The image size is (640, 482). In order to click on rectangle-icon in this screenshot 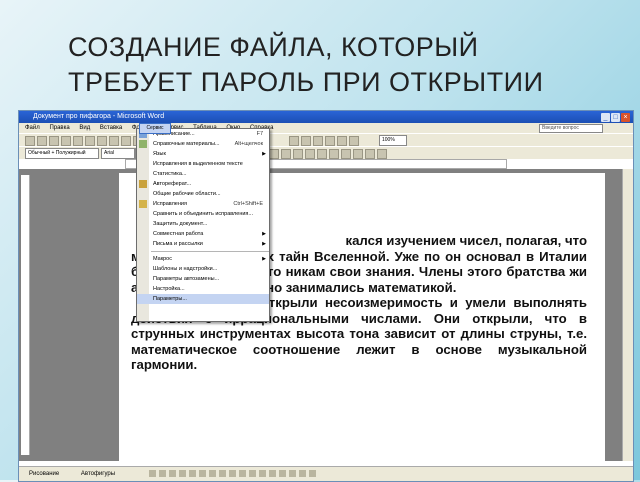, I will do `click(172, 473)`.